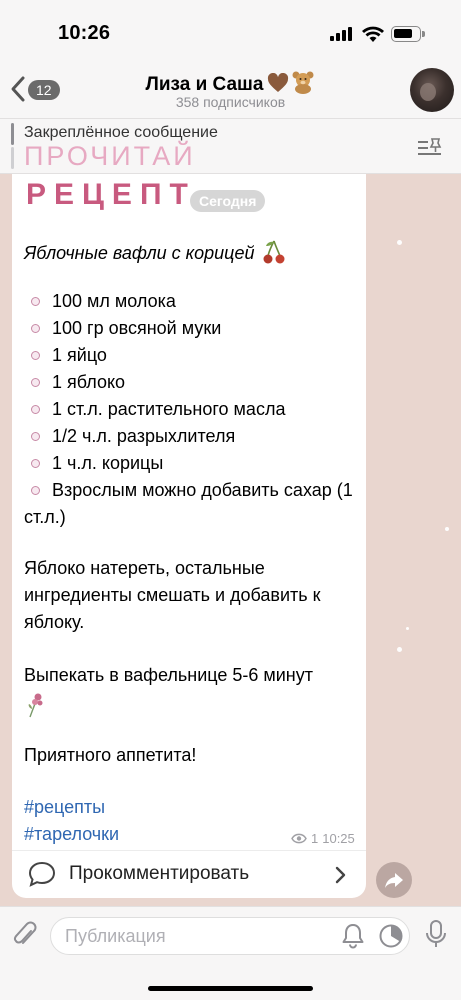 The width and height of the screenshot is (461, 1000). I want to click on heart-icon, so click(278, 82).